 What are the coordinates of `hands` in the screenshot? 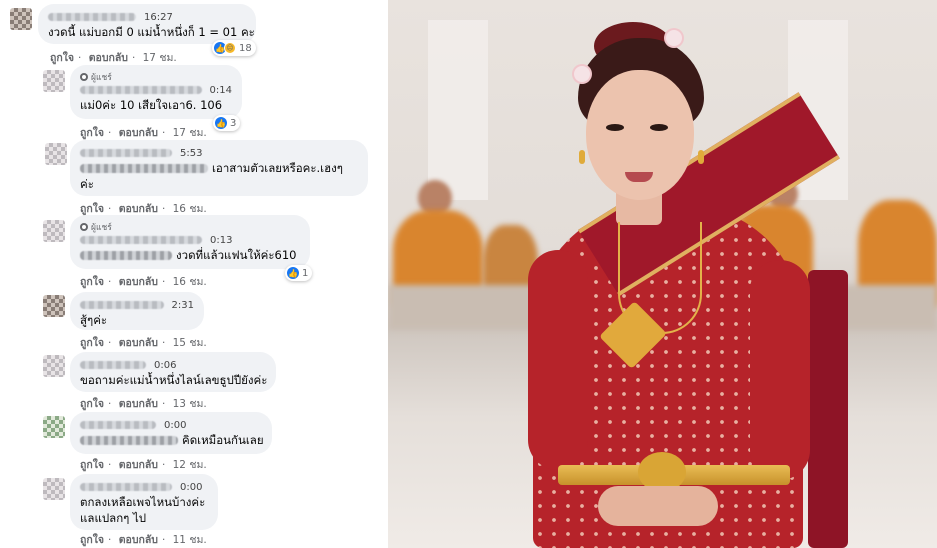 It's located at (658, 506).